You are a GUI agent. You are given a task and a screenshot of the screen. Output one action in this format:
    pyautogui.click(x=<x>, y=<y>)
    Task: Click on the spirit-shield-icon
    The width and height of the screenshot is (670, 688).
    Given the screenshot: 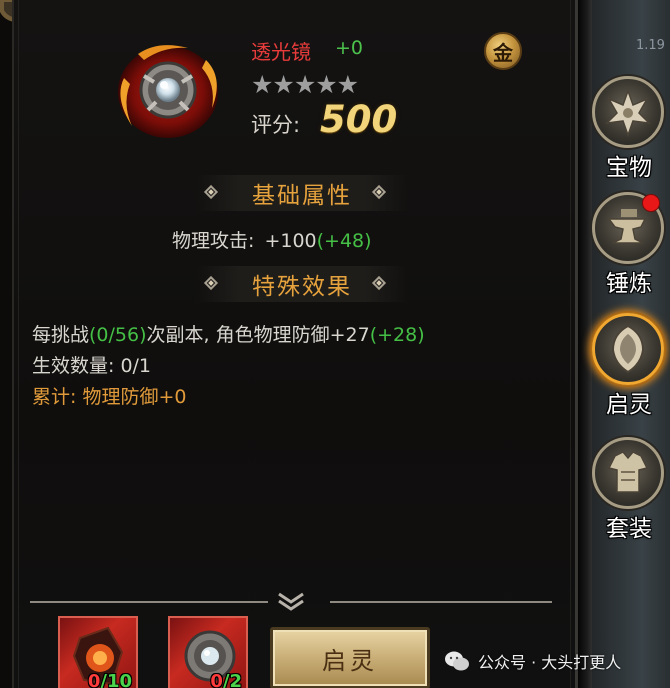 What is the action you would take?
    pyautogui.click(x=628, y=349)
    